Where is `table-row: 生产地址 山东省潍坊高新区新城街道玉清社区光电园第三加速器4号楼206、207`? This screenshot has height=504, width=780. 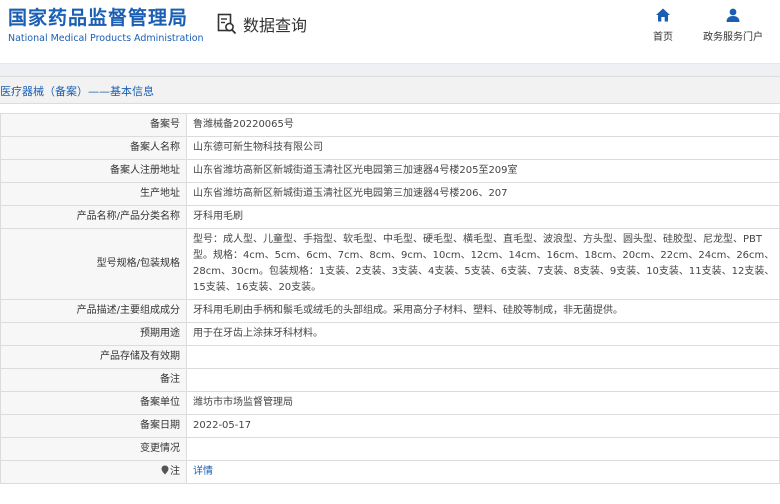
table-row: 生产地址 山东省潍坊高新区新城街道玉清社区光电园第三加速器4号楼206、207 is located at coordinates (390, 194).